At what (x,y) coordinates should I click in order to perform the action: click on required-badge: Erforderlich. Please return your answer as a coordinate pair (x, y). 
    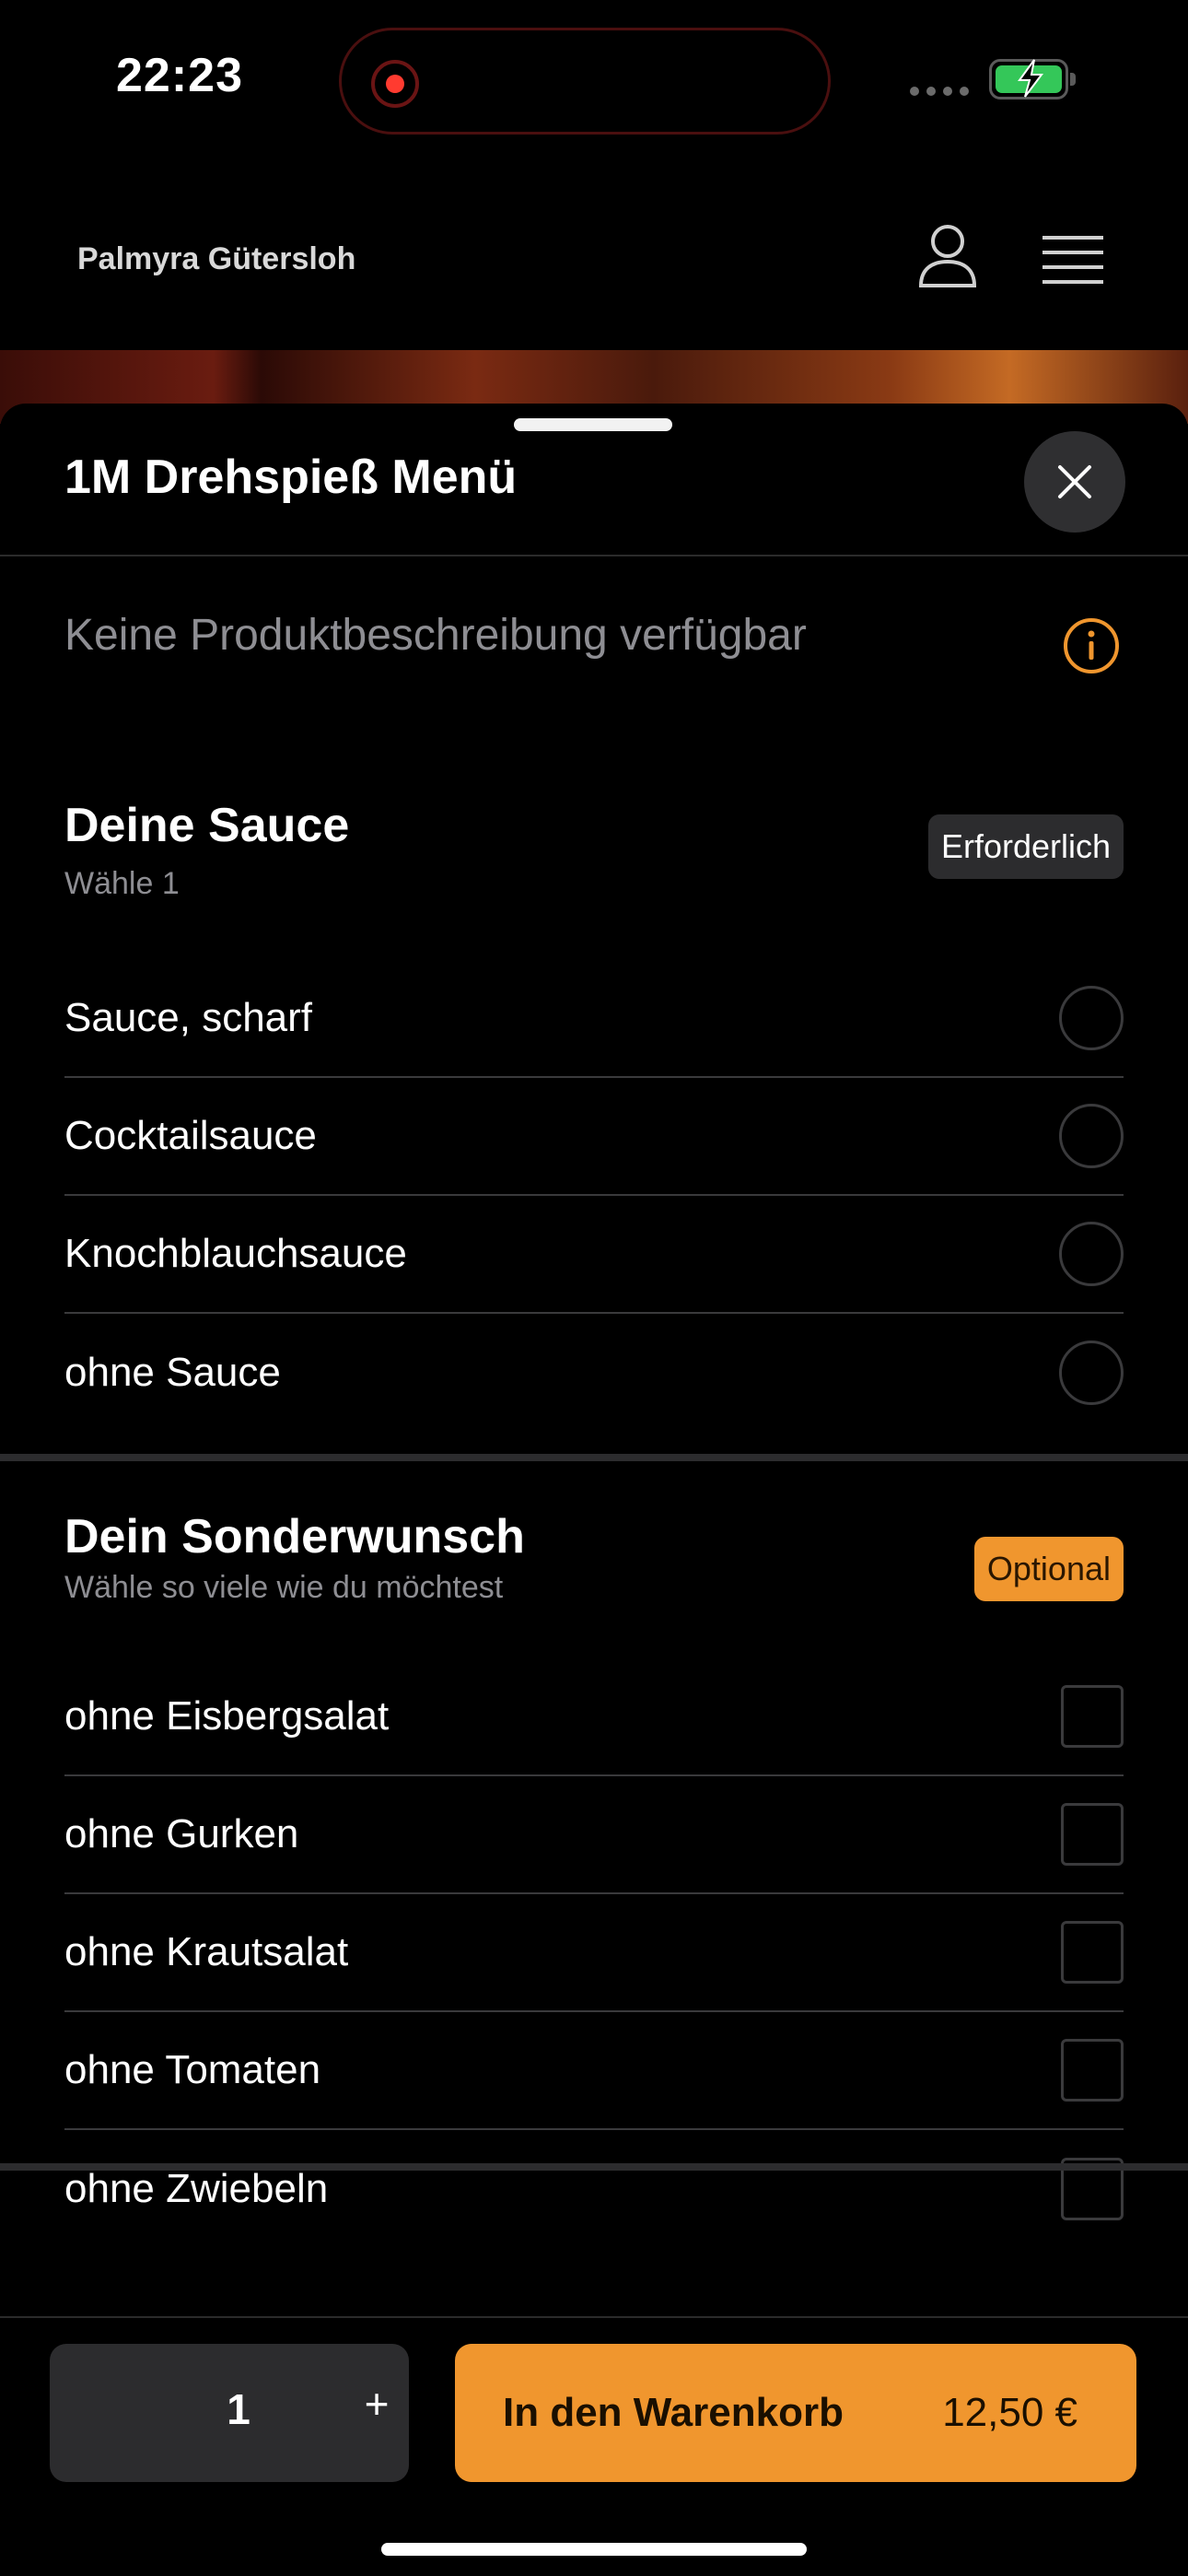
    Looking at the image, I should click on (1026, 846).